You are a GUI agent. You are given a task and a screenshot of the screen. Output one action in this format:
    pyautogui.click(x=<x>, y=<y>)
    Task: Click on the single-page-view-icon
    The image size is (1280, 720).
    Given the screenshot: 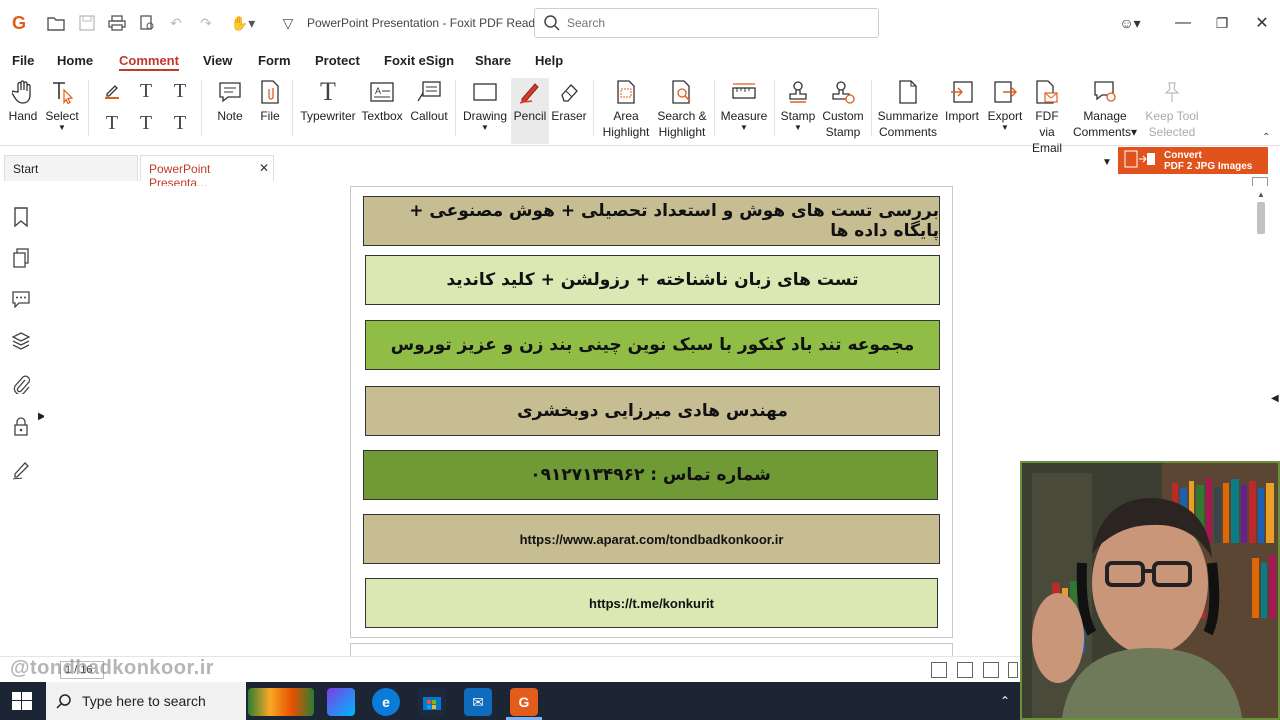 What is the action you would take?
    pyautogui.click(x=939, y=670)
    